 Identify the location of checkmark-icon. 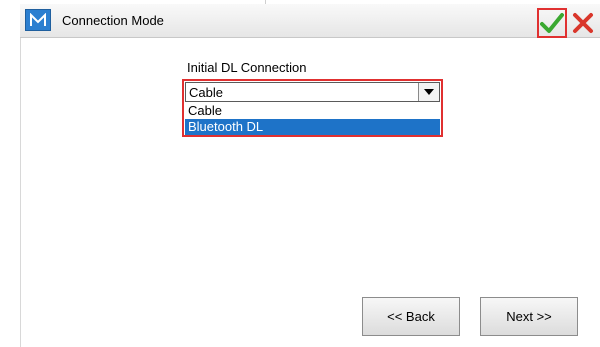
(552, 23).